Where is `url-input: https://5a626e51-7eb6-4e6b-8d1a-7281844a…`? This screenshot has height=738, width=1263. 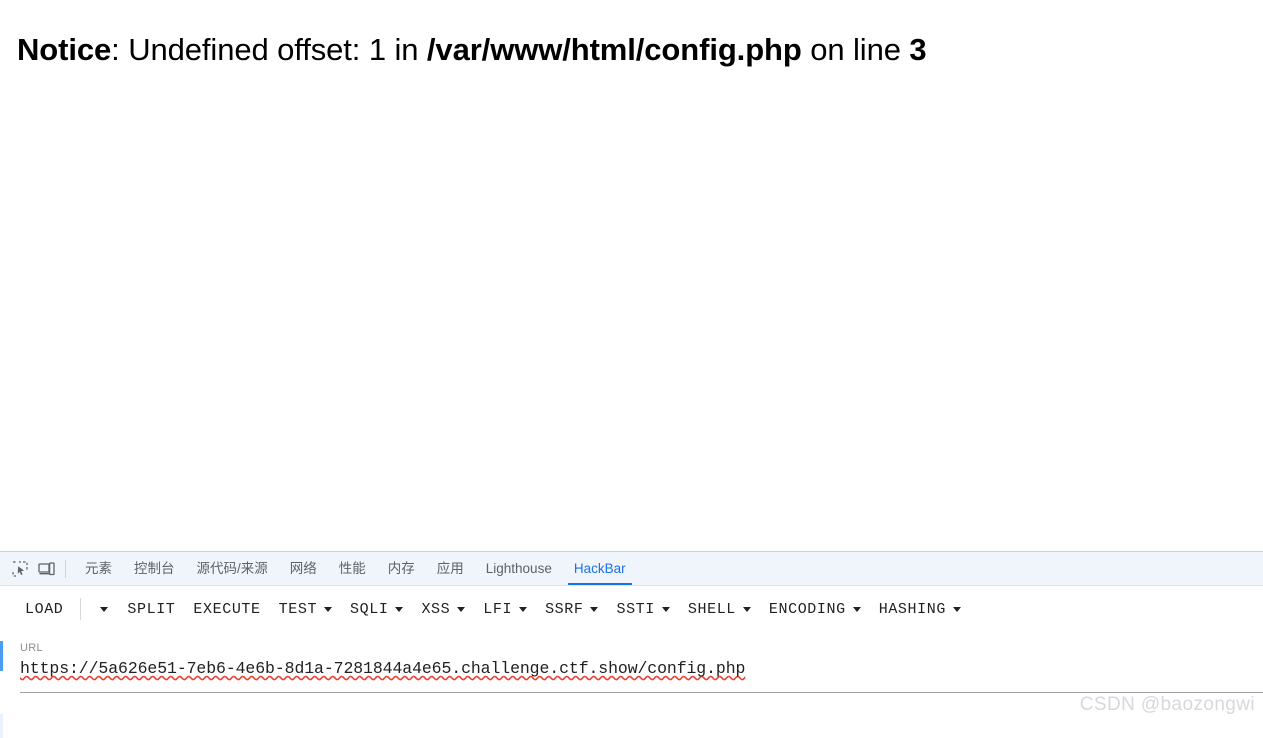 url-input: https://5a626e51-7eb6-4e6b-8d1a-7281844a… is located at coordinates (382, 669).